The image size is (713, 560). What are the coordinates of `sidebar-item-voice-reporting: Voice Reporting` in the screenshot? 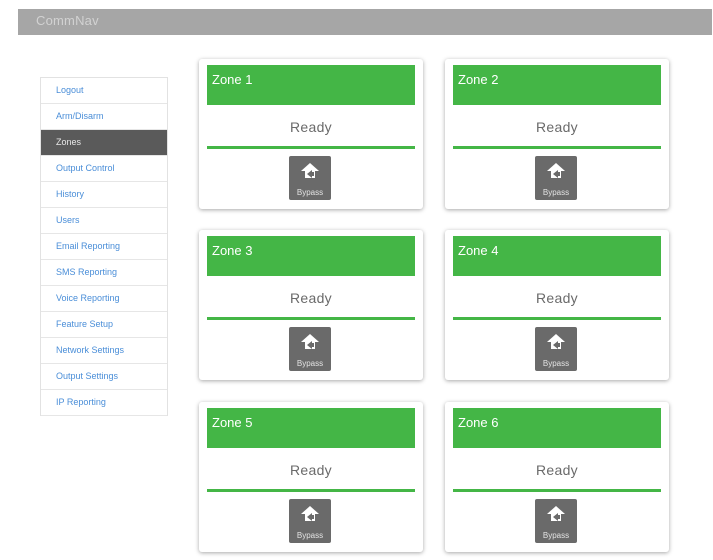 It's located at (104, 299).